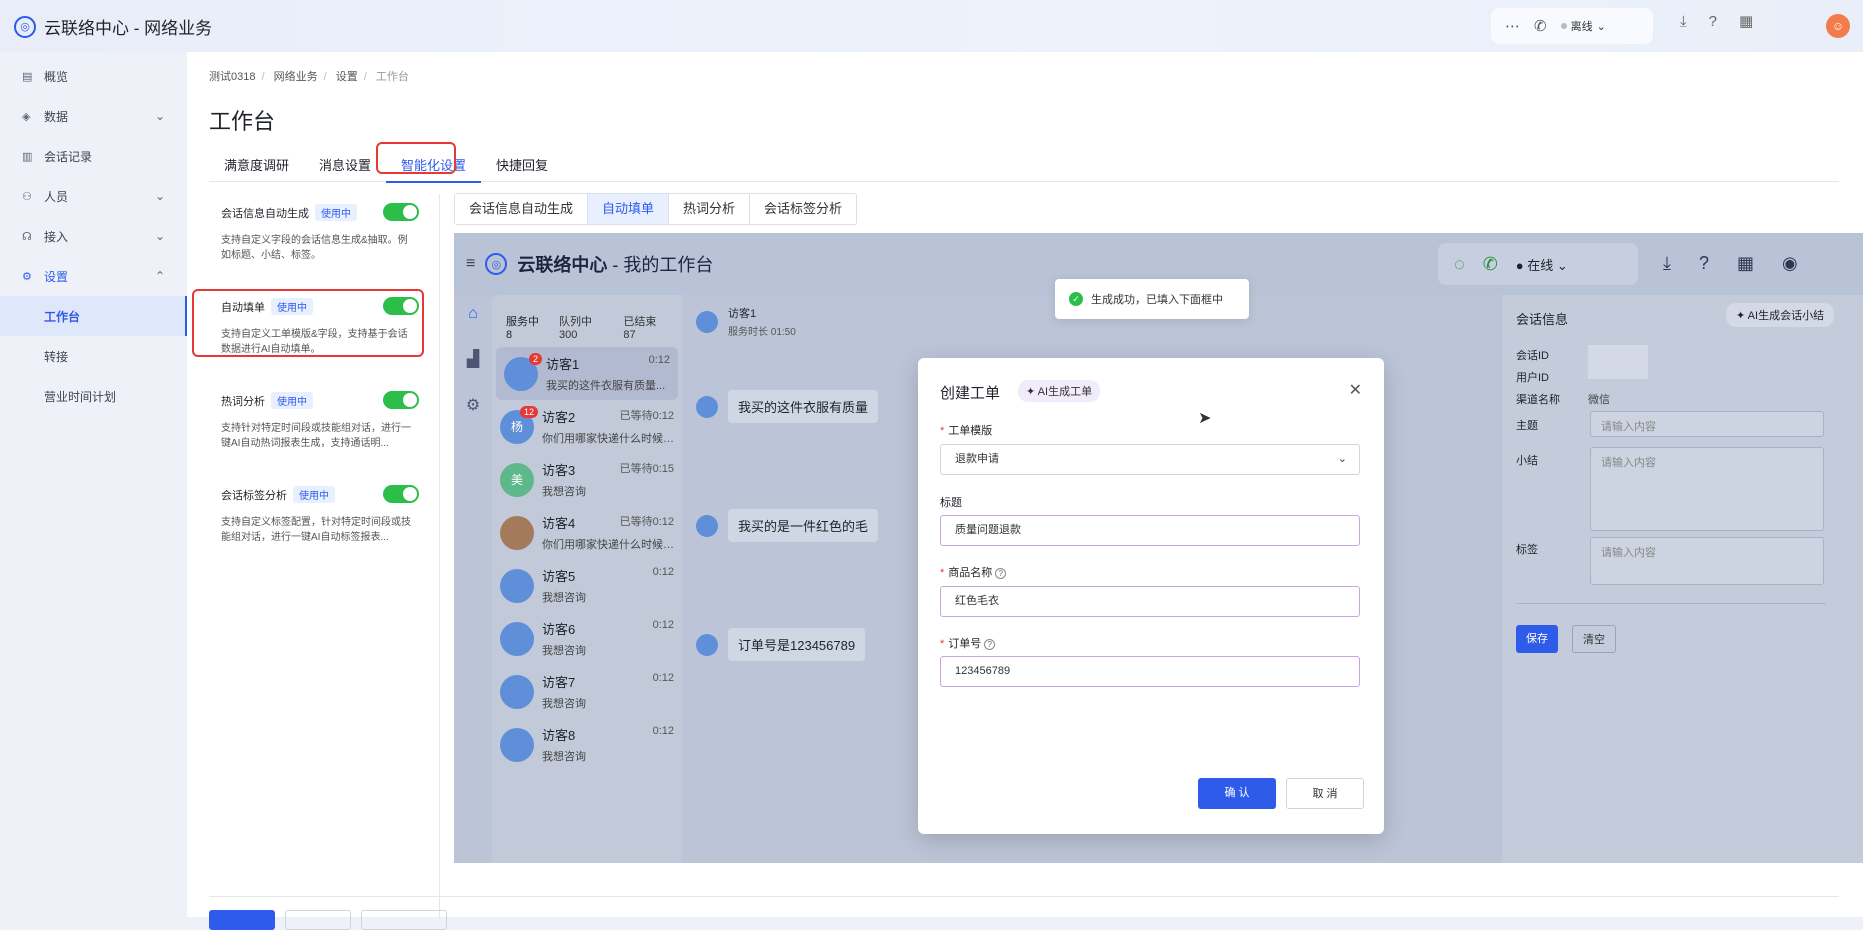  What do you see at coordinates (629, 209) in the screenshot?
I see `subtab-auto-fill: 自动填单` at bounding box center [629, 209].